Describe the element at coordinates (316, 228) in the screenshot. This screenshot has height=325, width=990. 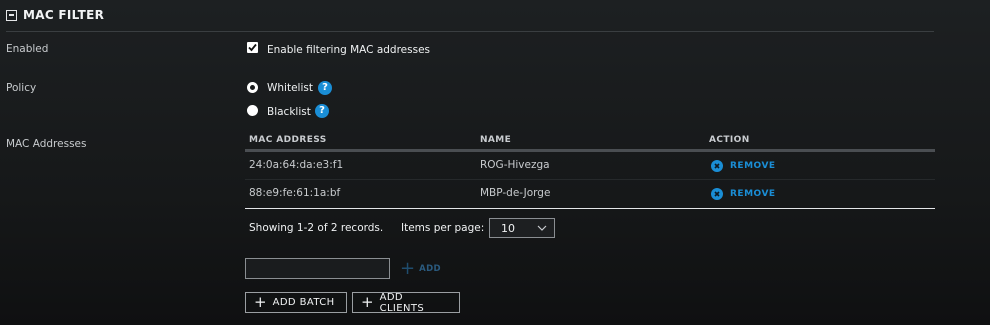
I see `records-summary: Showing 1-2 of 2 records.` at that location.